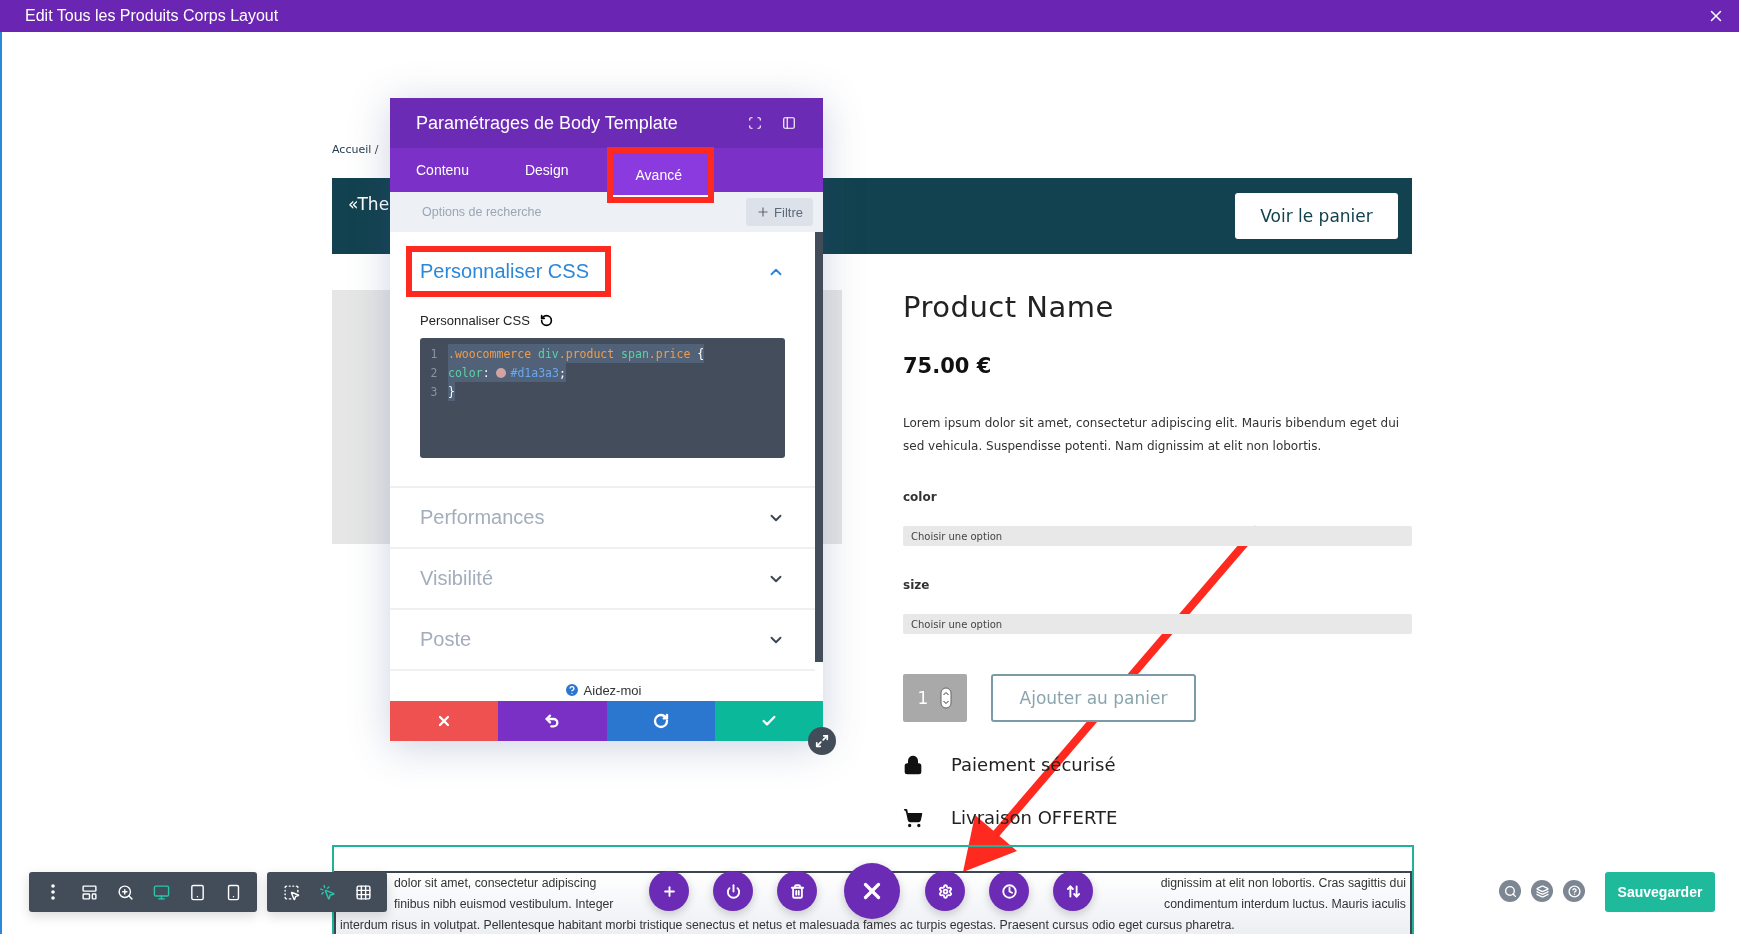 This screenshot has height=934, width=1739. I want to click on line-number: 3, so click(434, 391).